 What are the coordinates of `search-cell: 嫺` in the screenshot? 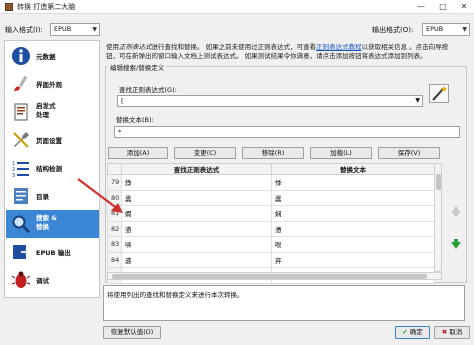 It's located at (196, 213).